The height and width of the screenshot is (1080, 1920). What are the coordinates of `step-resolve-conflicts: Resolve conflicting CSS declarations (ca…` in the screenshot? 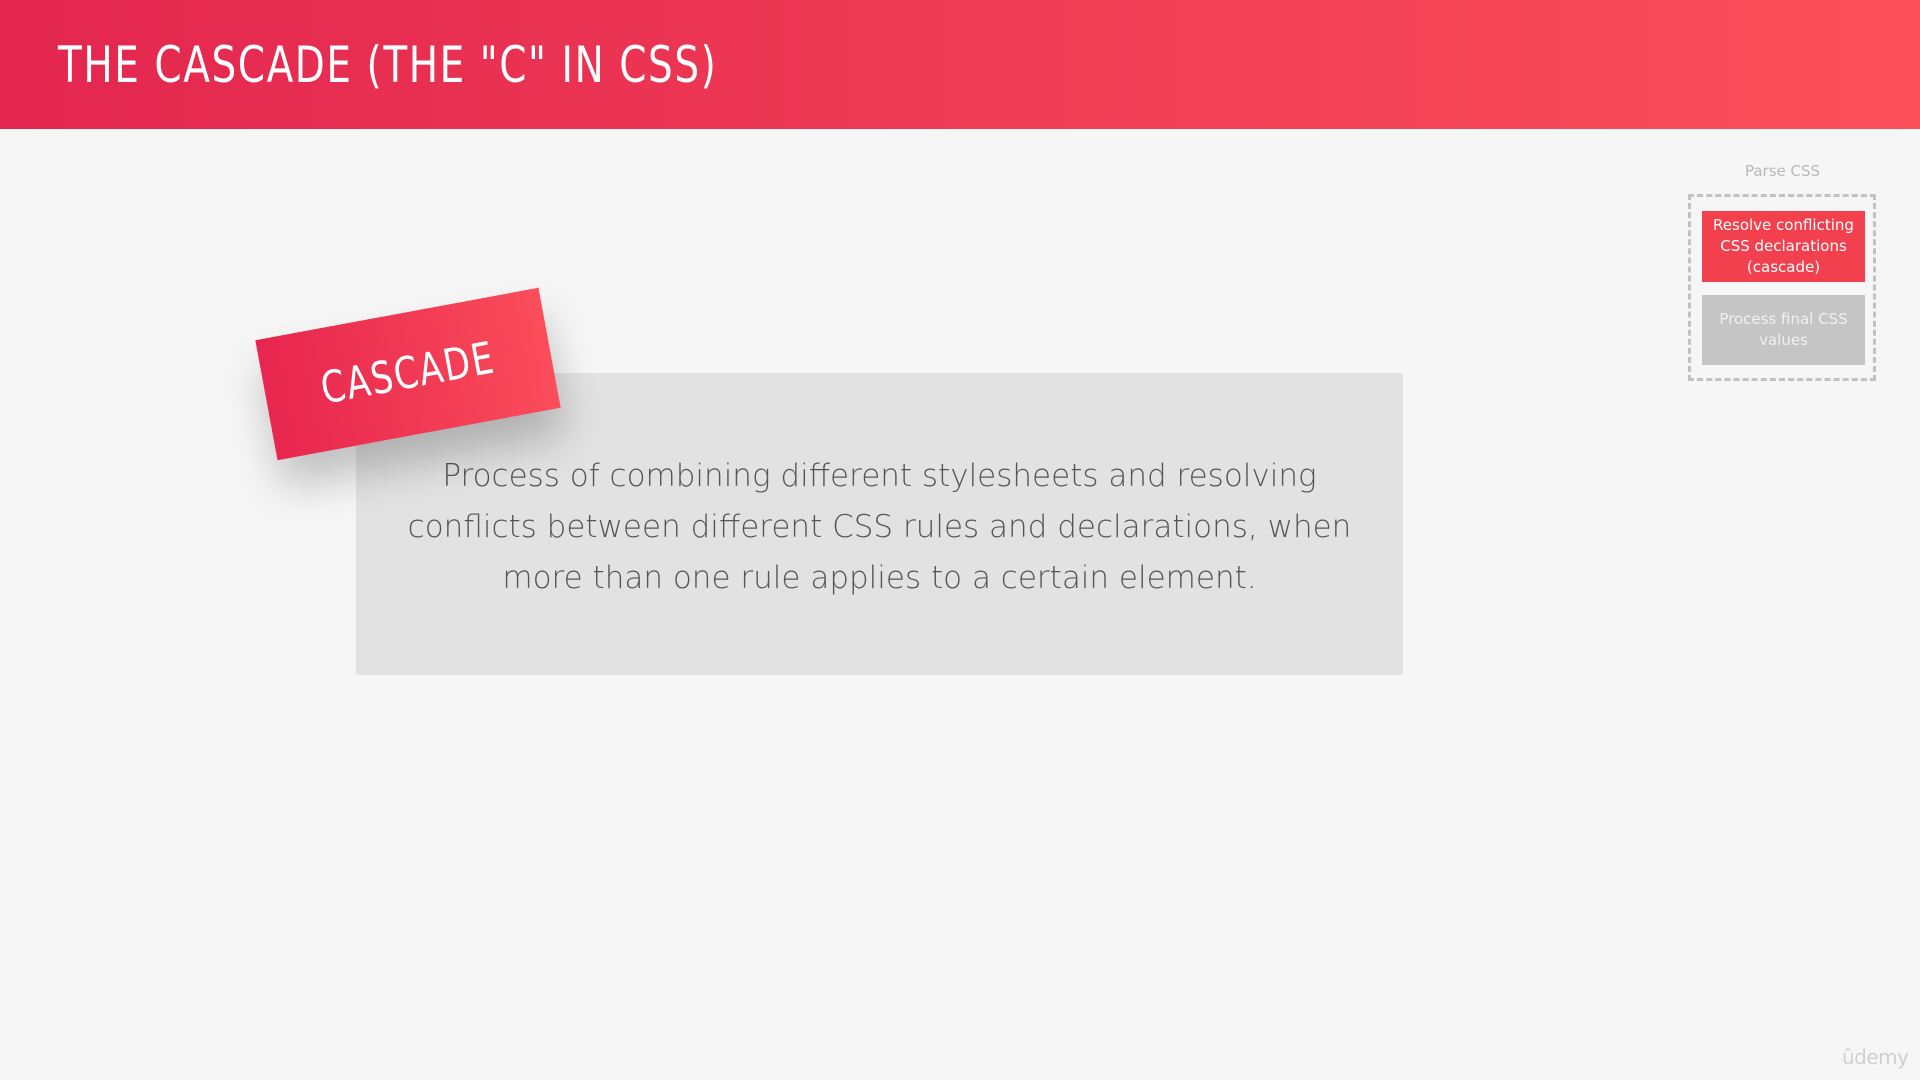 It's located at (1783, 246).